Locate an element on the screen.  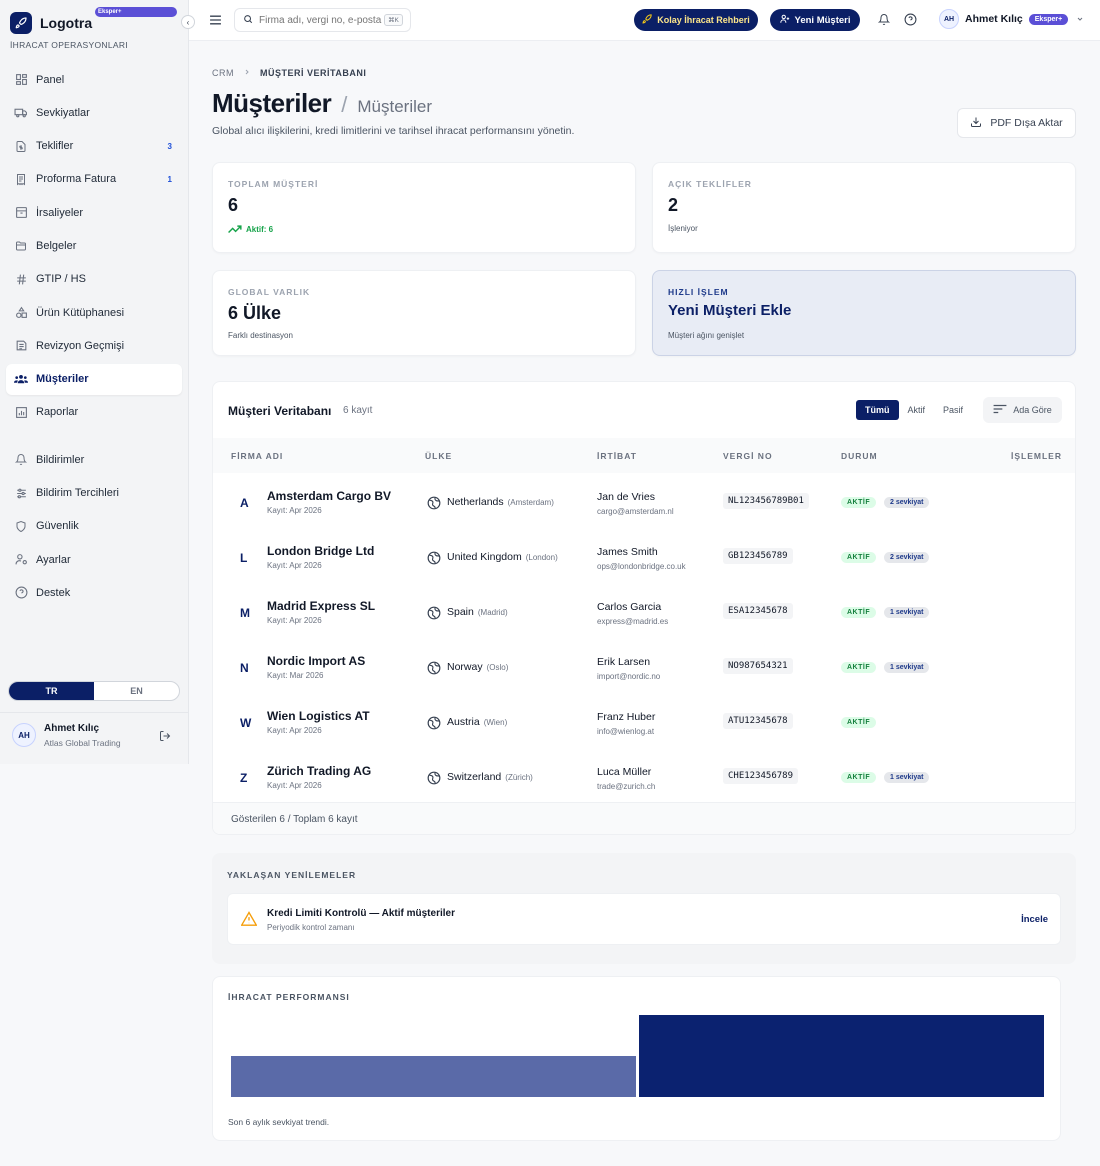
column-header-actions: İŞLEMLER is located at coordinates (1036, 456).